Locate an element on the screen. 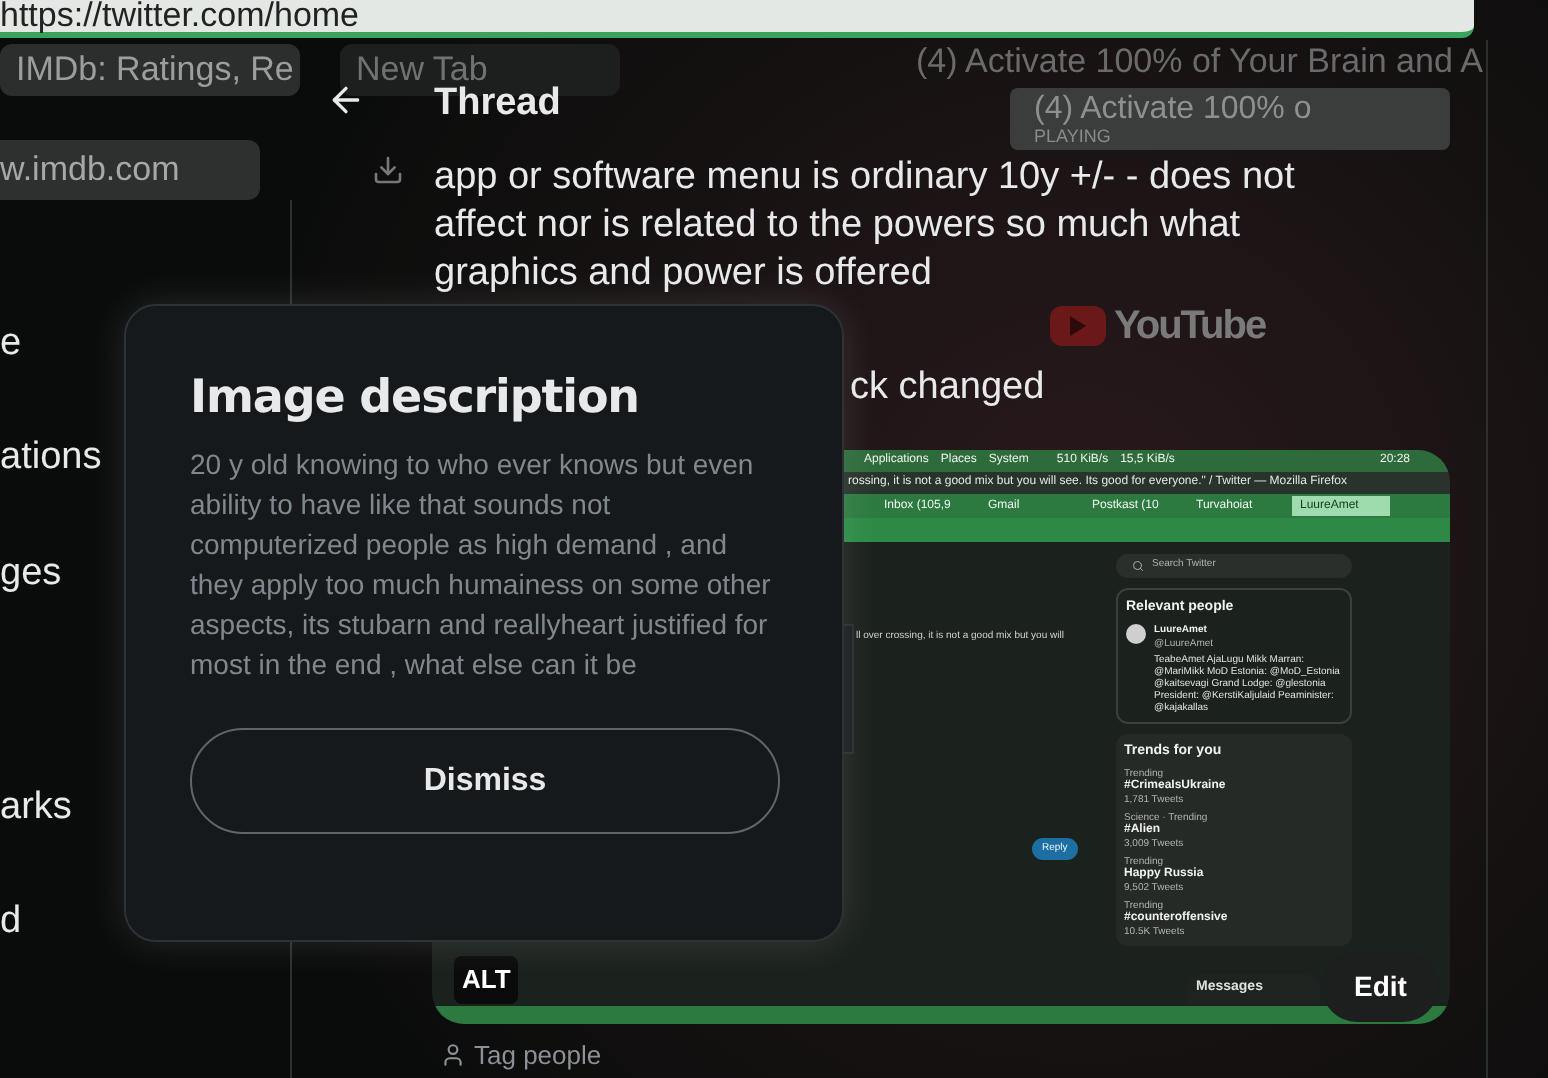 This screenshot has width=1548, height=1078. sidebar-item: ations is located at coordinates (51, 458).